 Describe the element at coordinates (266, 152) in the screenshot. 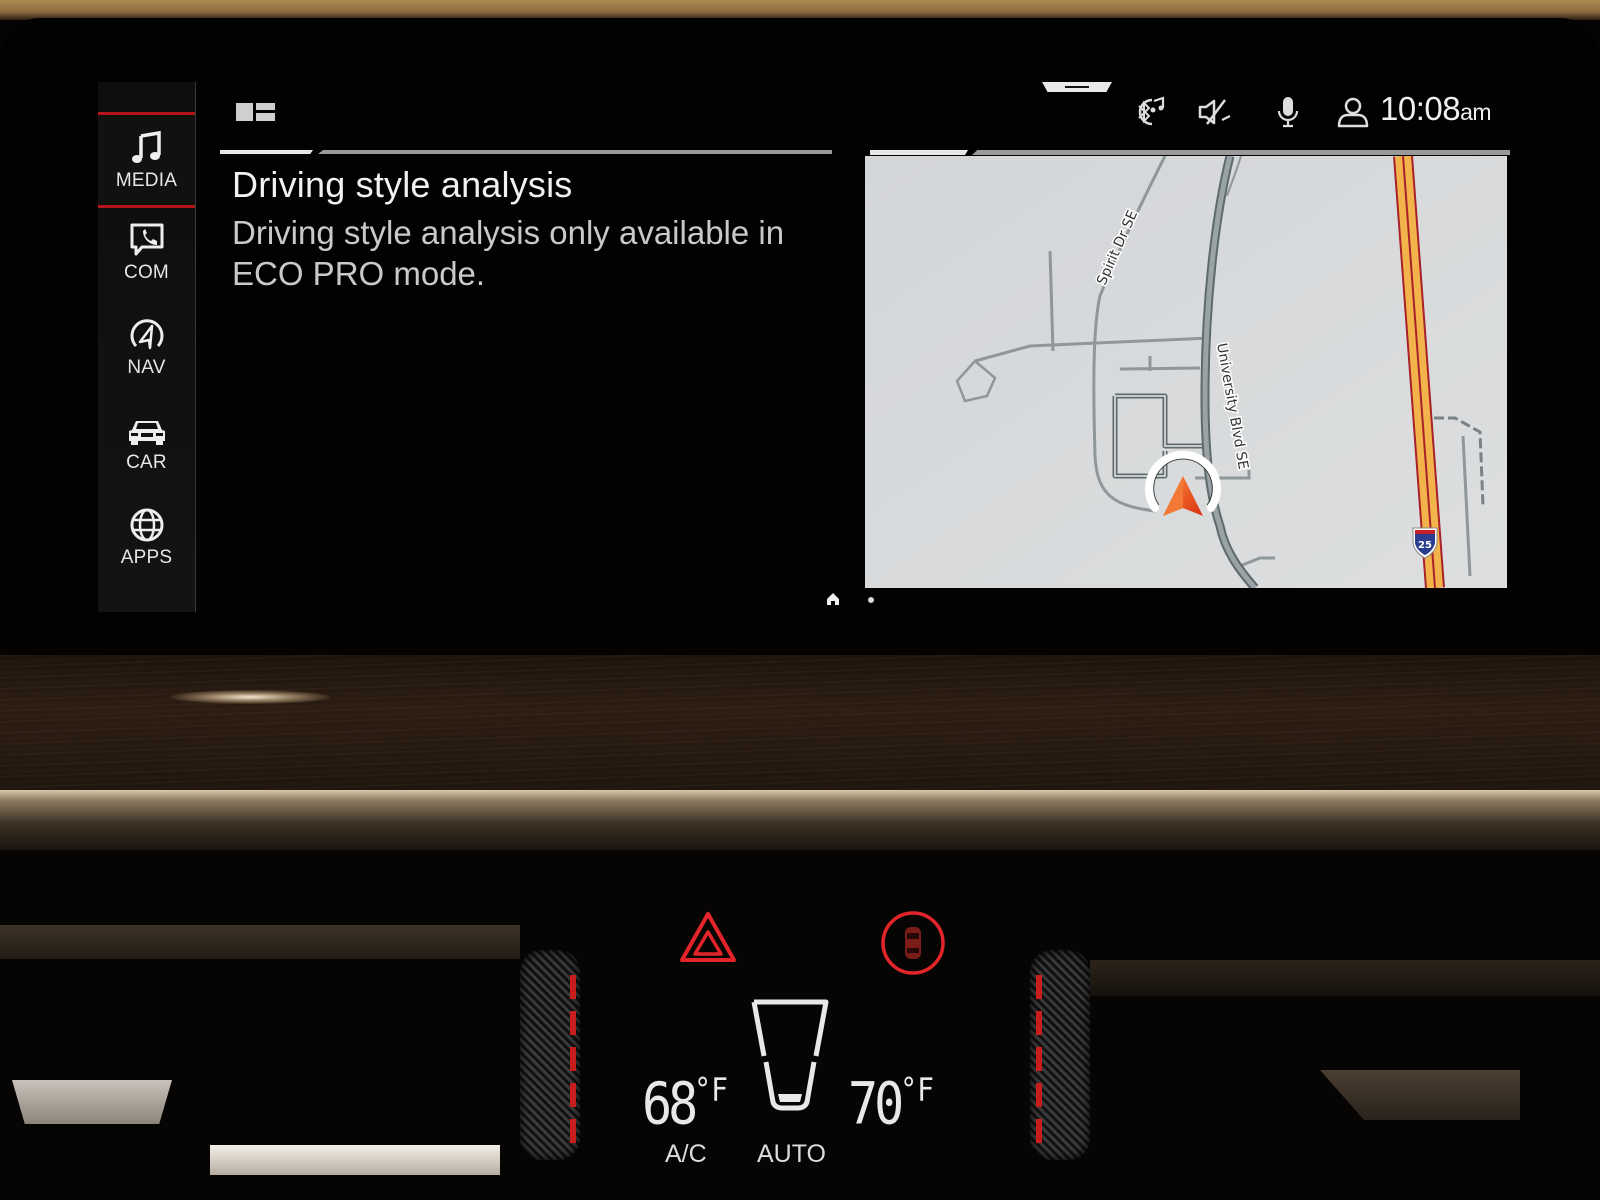

I see `panel-tab-active` at that location.